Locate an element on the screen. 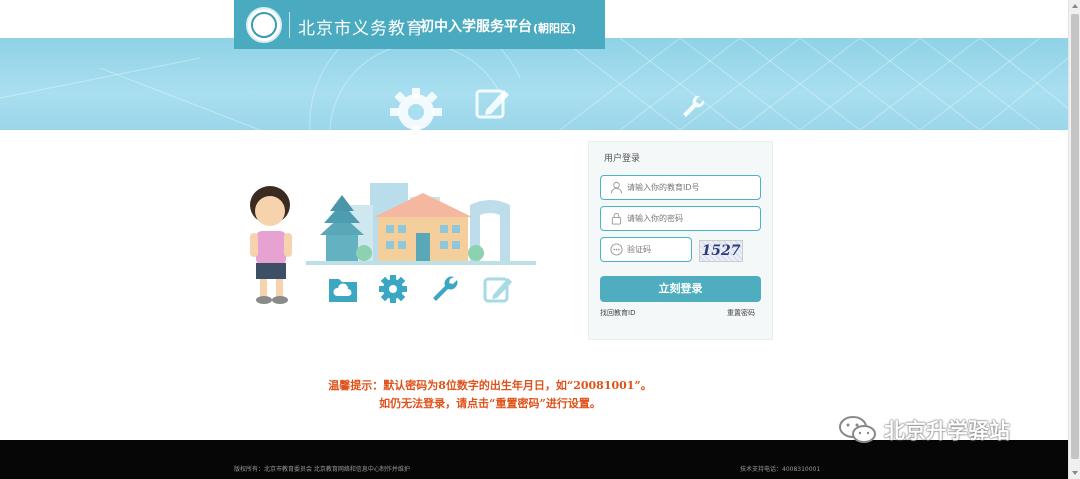 Image resolution: width=1080 pixels, height=479 pixels. notice-line-1: 温馨提示：默认密码为8位数字的出生年月日，如“20081001”。 is located at coordinates (490, 385).